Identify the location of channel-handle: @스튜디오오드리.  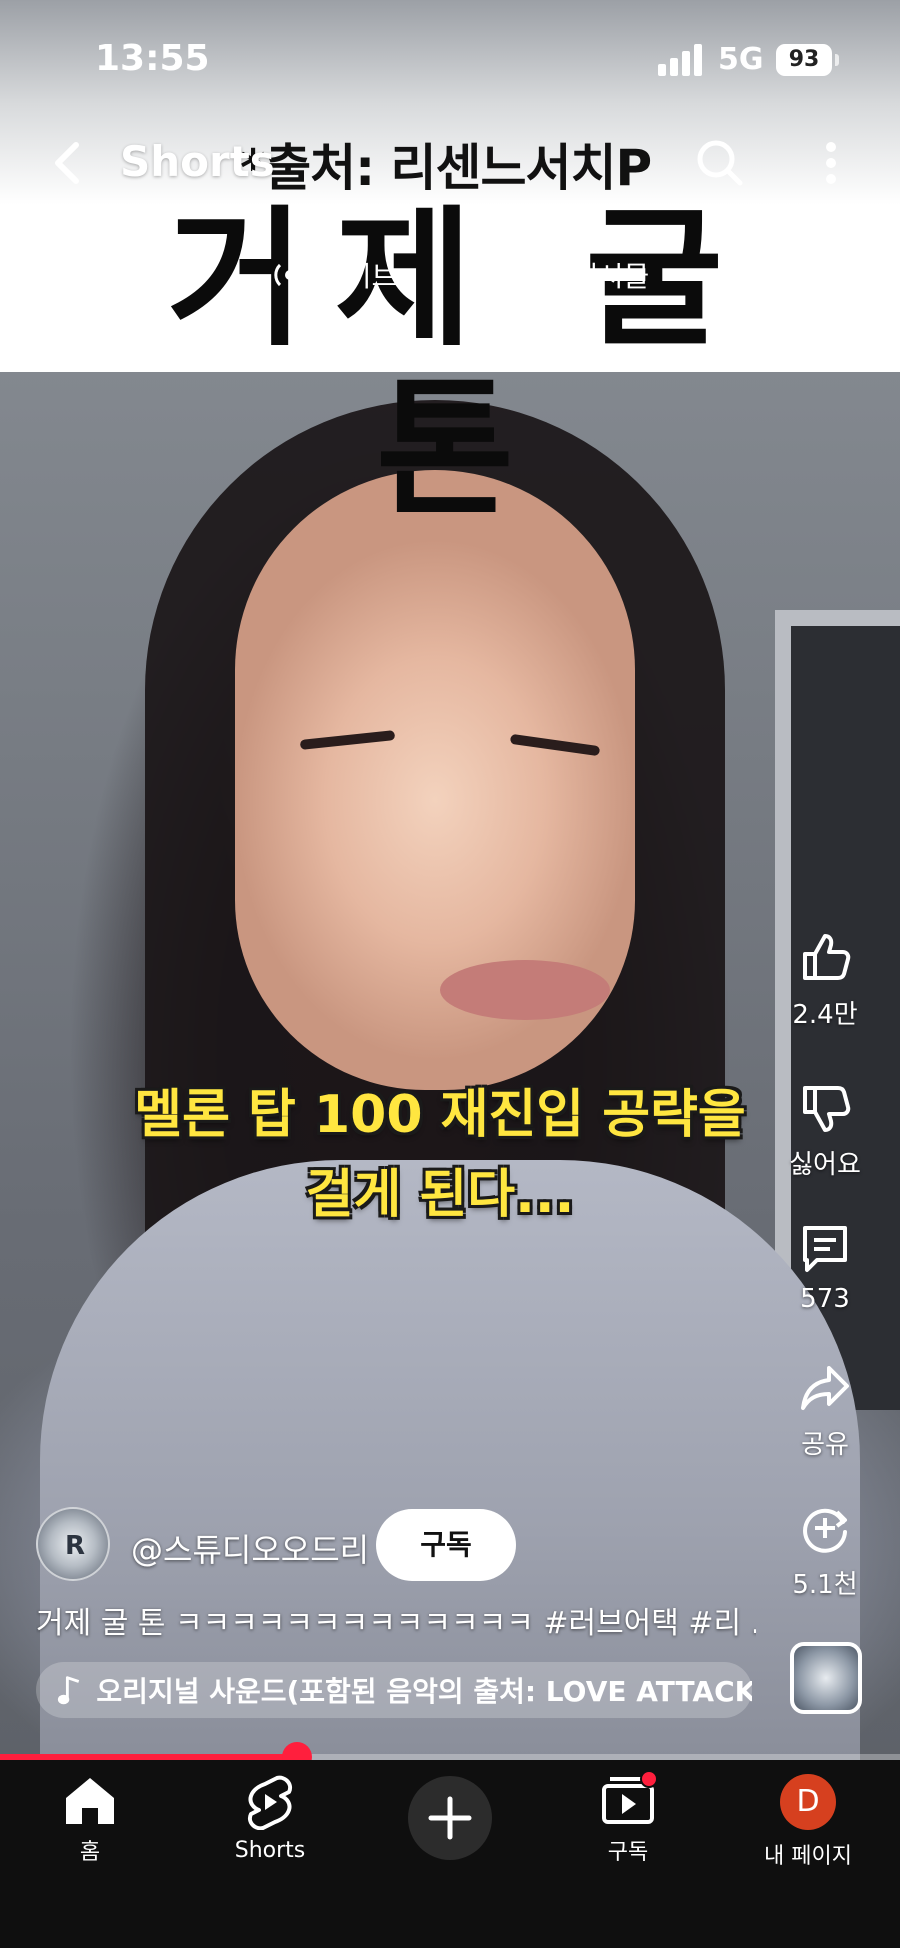
(250, 1548).